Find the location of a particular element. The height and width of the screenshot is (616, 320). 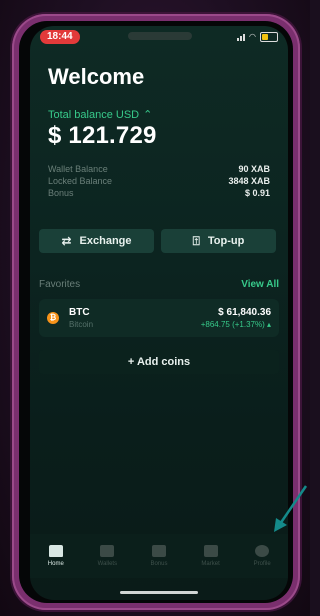

breakdown-row-bonus: Bonus $ 0.91 is located at coordinates (159, 193).